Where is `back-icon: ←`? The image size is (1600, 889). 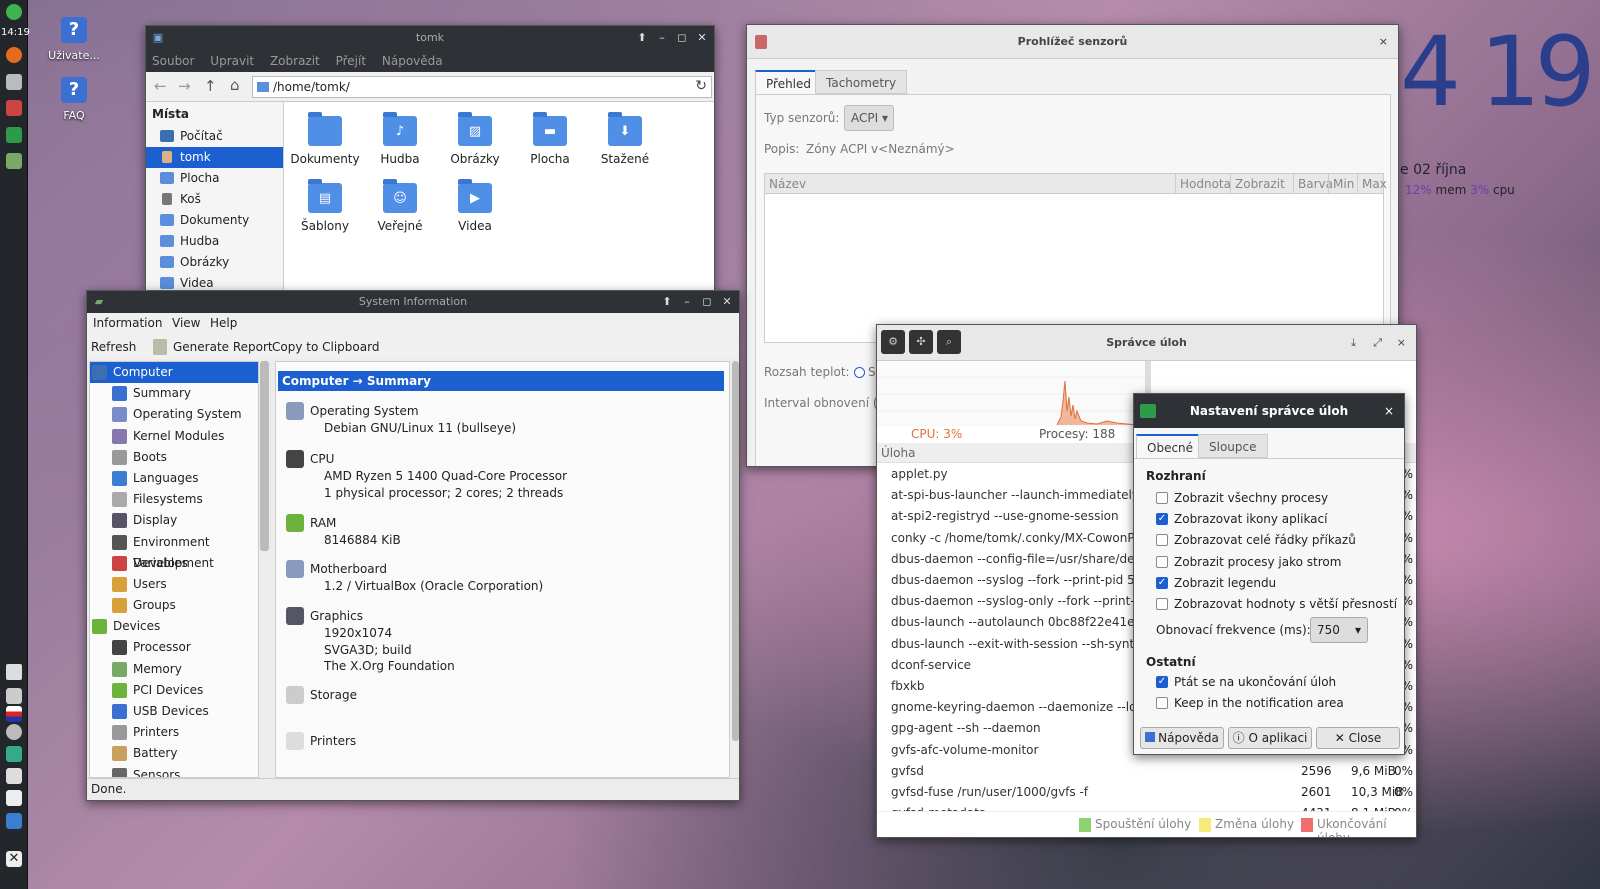 back-icon: ← is located at coordinates (160, 86).